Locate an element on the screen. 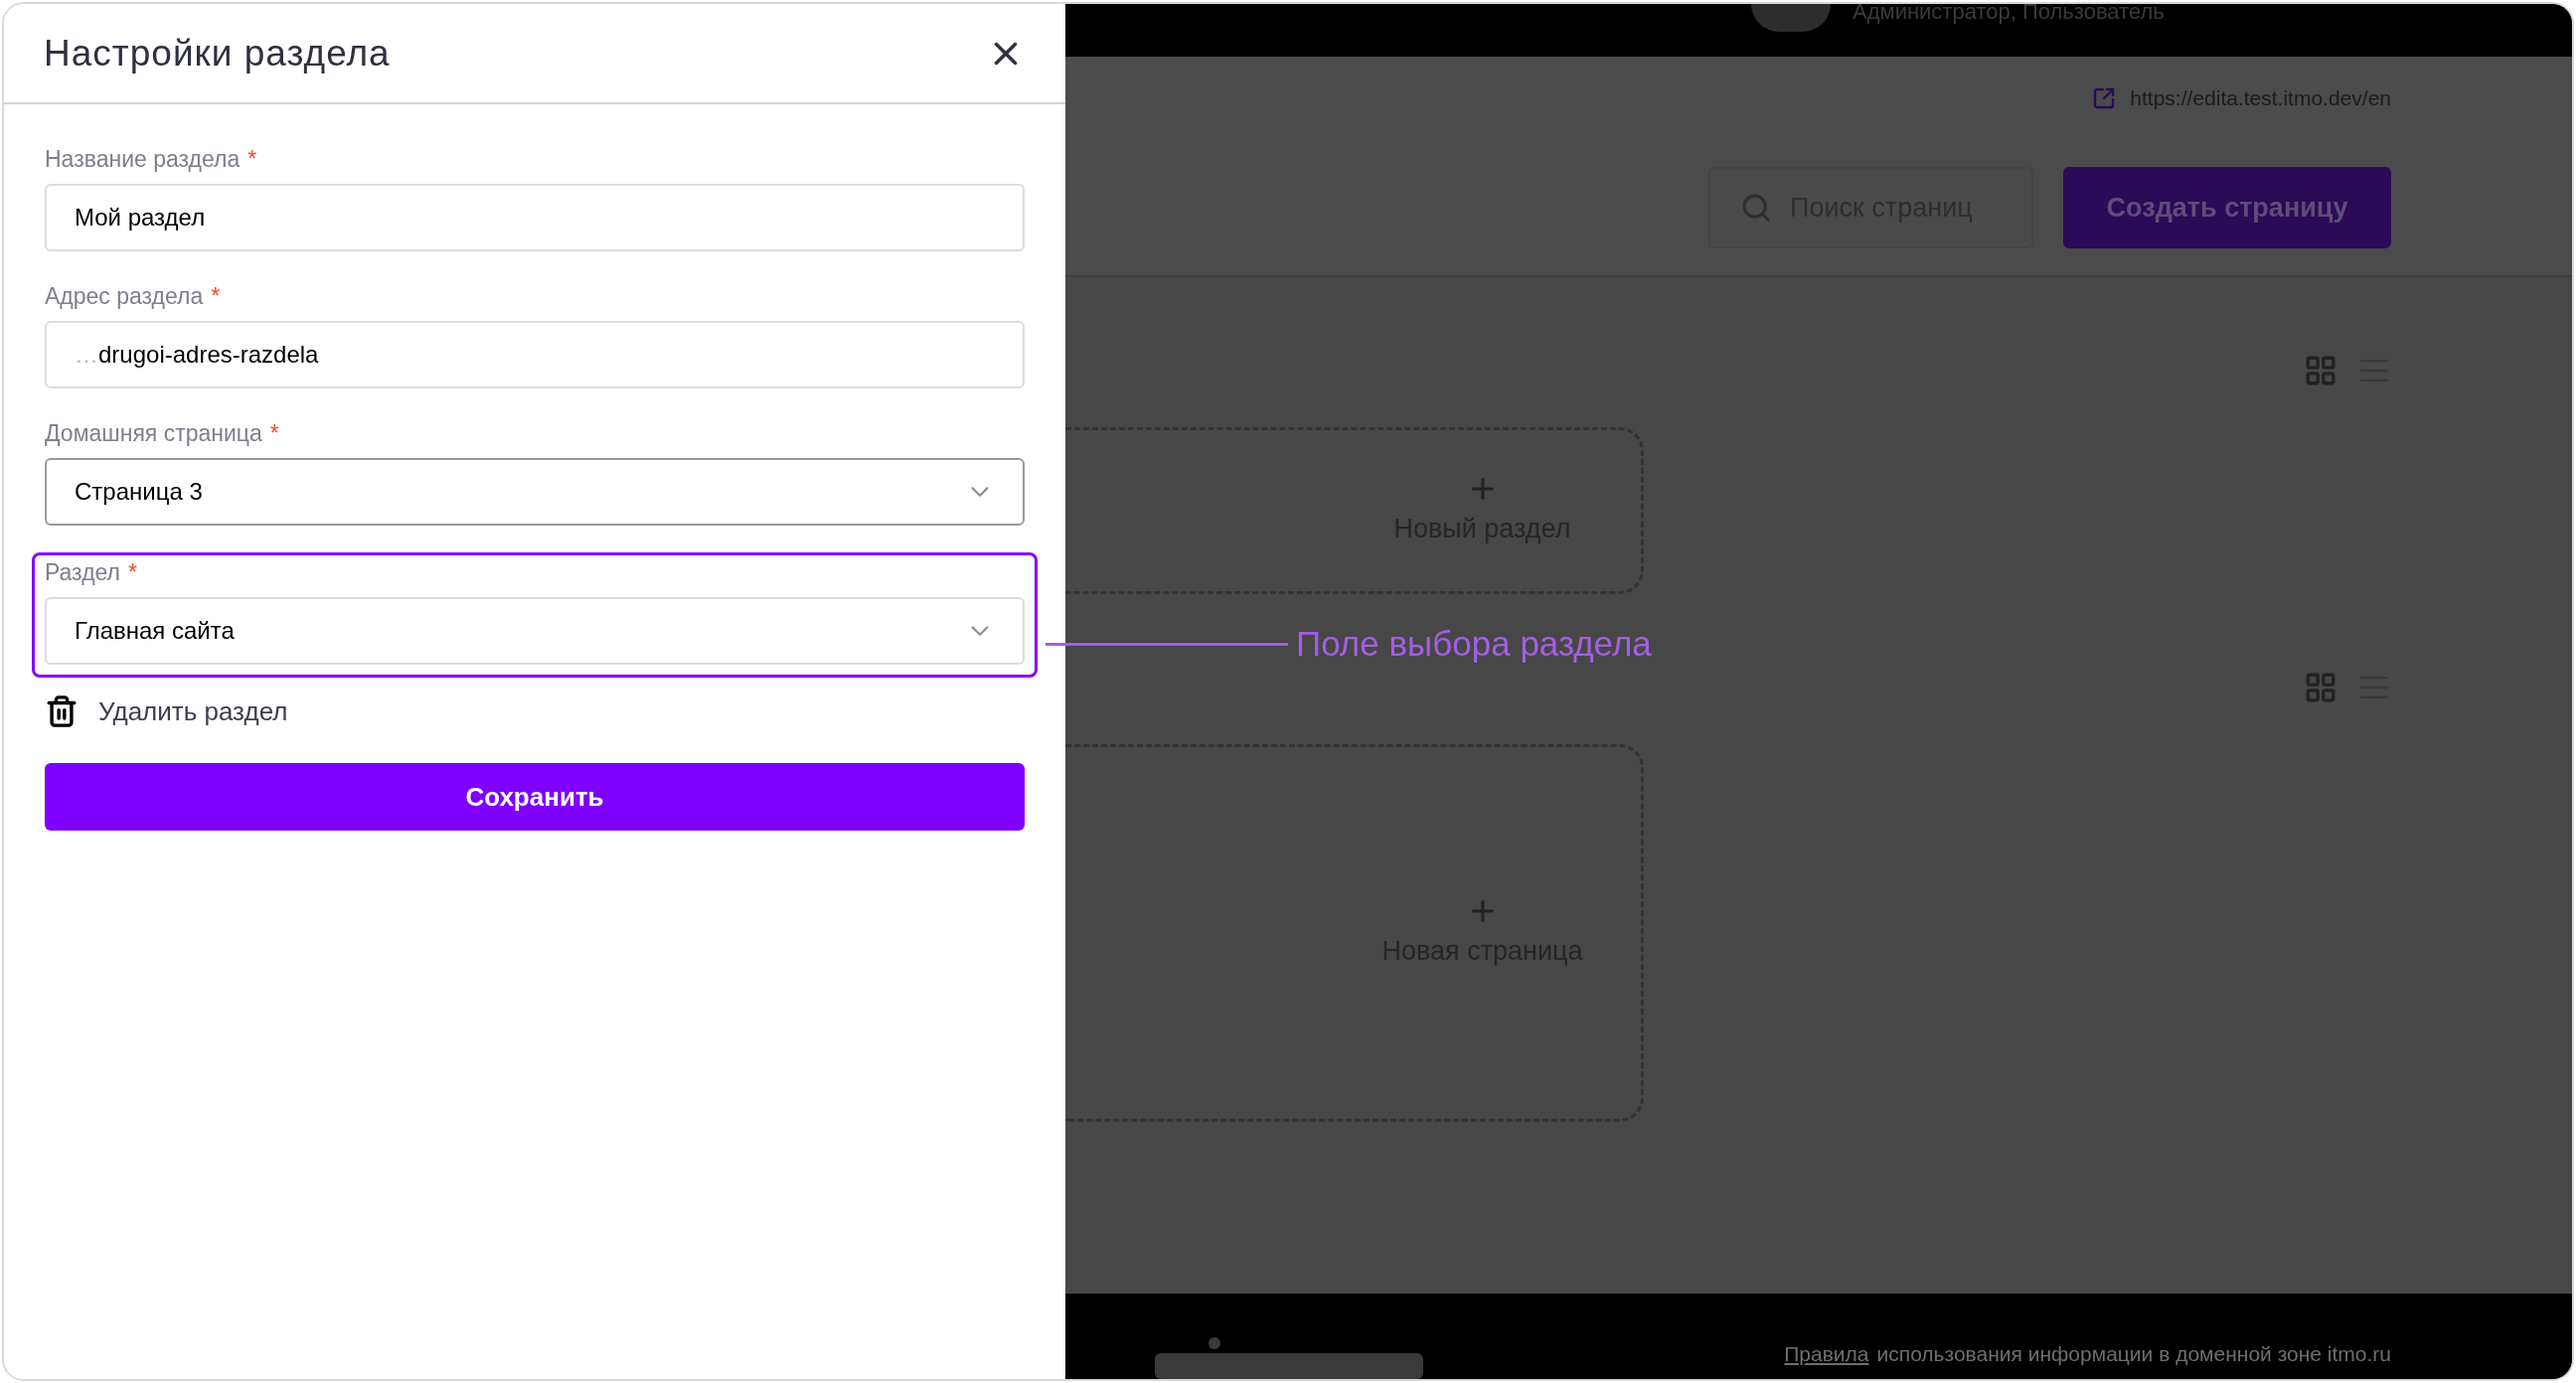  search-icon is located at coordinates (1756, 208).